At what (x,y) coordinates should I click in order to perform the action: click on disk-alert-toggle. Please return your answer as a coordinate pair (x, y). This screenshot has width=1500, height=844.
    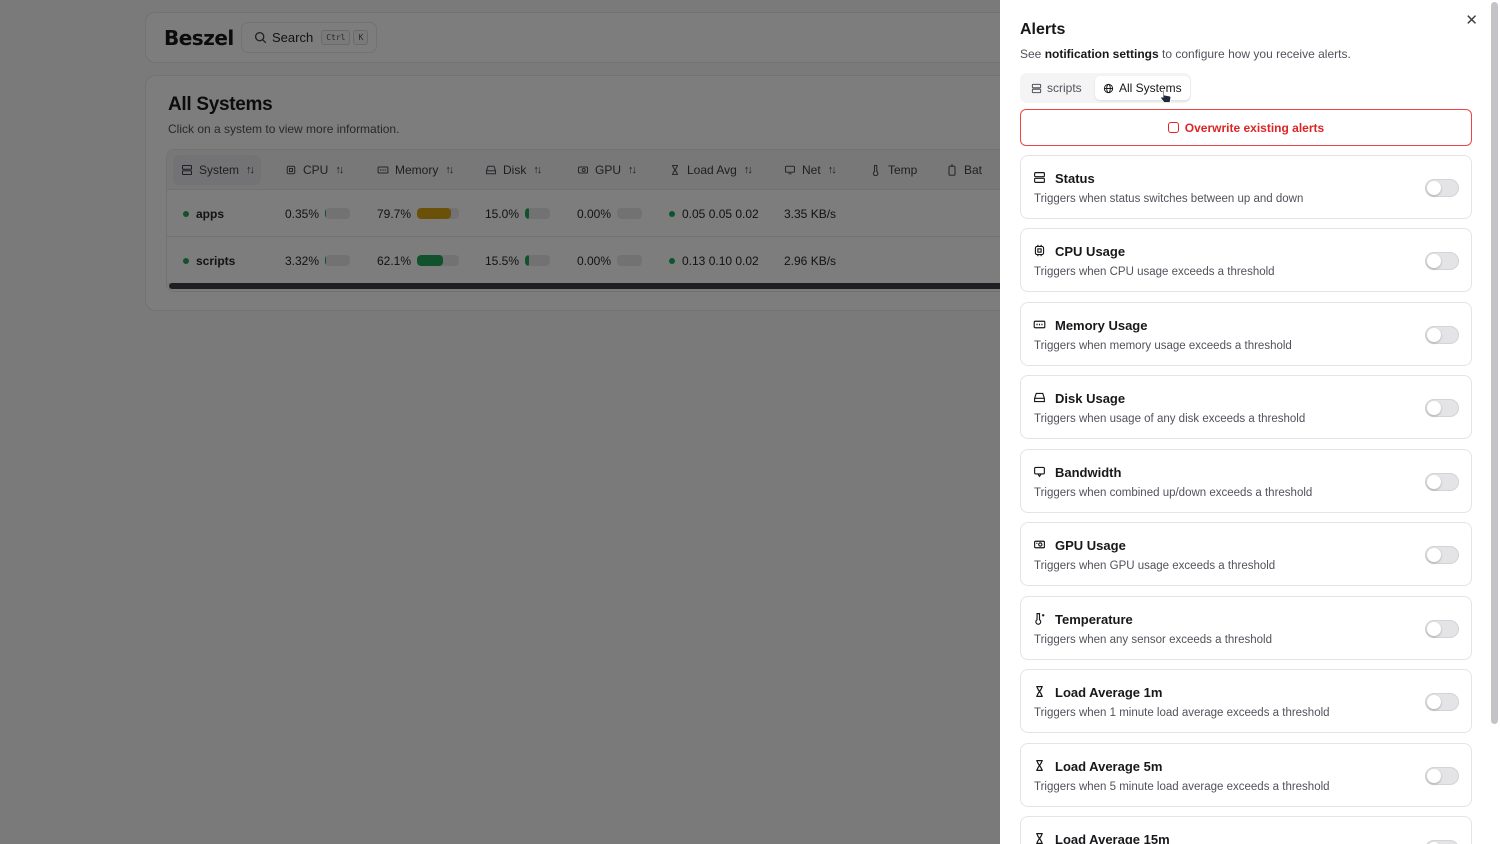
    Looking at the image, I should click on (1442, 408).